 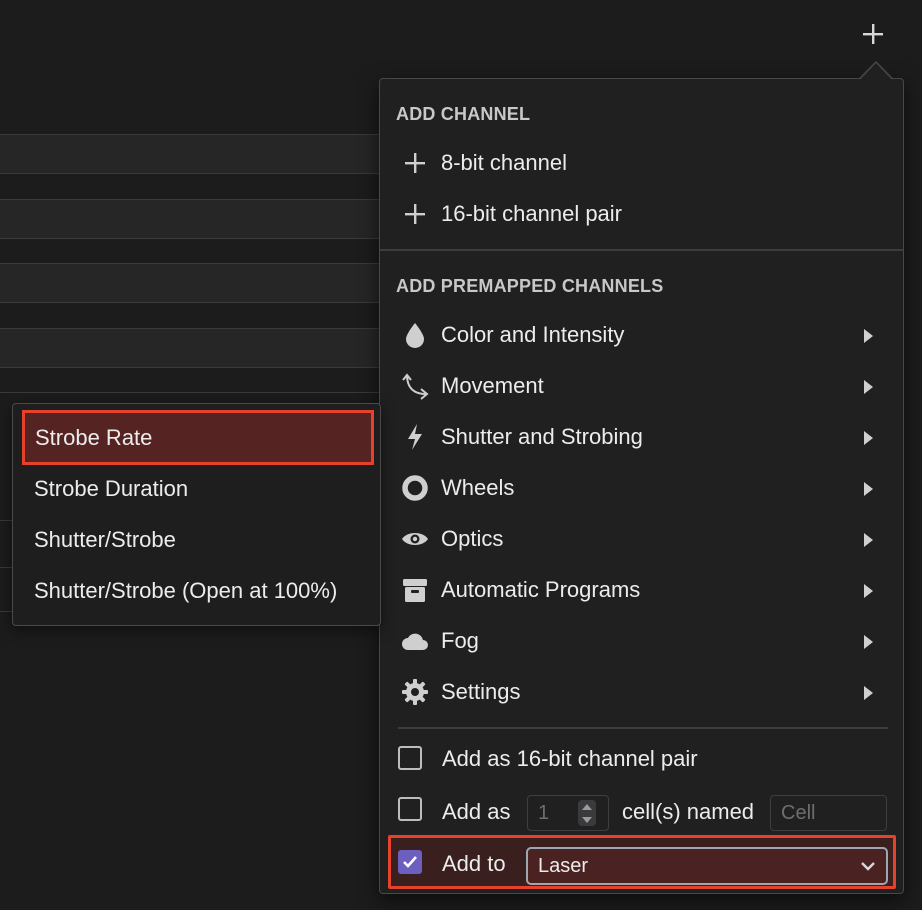 I want to click on menu-item-label: Color and Intensity, so click(x=533, y=334).